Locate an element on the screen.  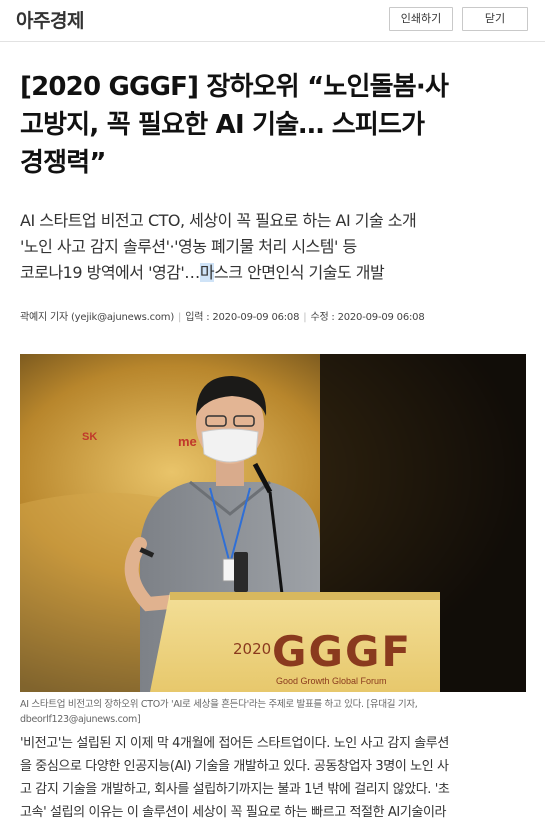
title-line: [2020 GGGF] 장하오위 “노인돌봄·사 is located at coordinates (234, 87).